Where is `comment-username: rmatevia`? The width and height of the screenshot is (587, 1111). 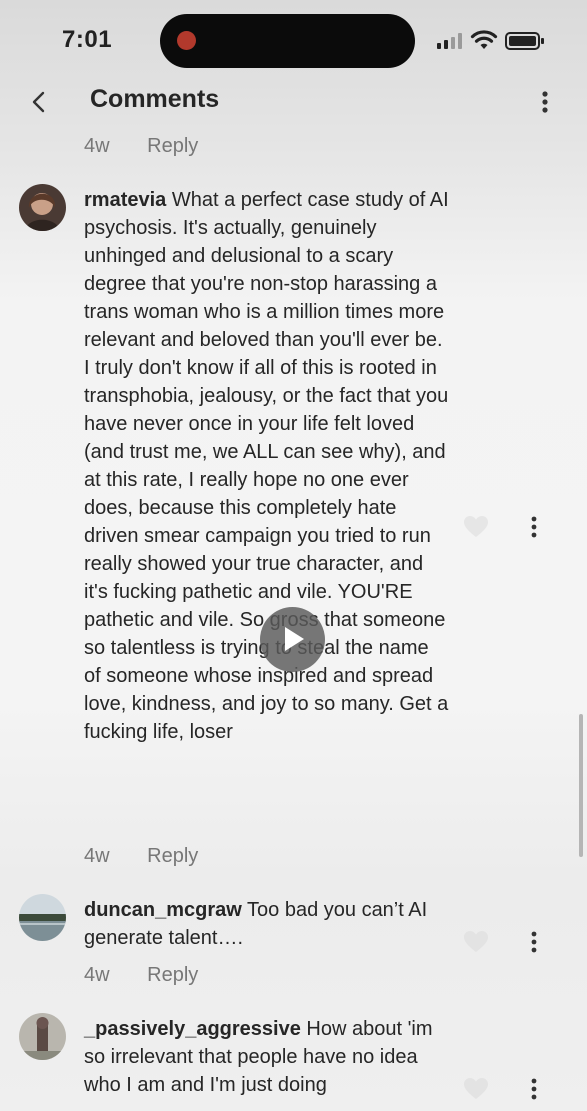 comment-username: rmatevia is located at coordinates (125, 200).